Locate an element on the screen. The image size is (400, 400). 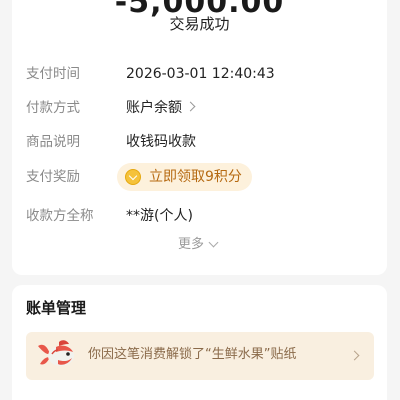
transaction-status: 交易成功 is located at coordinates (199, 24).